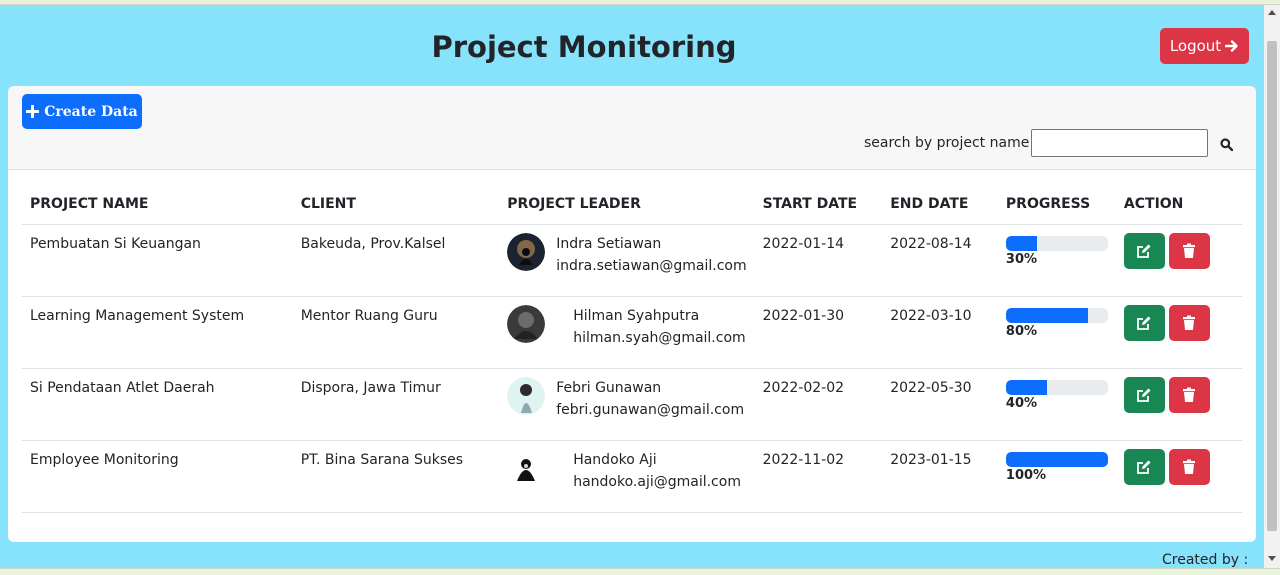 This screenshot has height=575, width=1280. I want to click on card-header: Create Data search by project name :, so click(632, 128).